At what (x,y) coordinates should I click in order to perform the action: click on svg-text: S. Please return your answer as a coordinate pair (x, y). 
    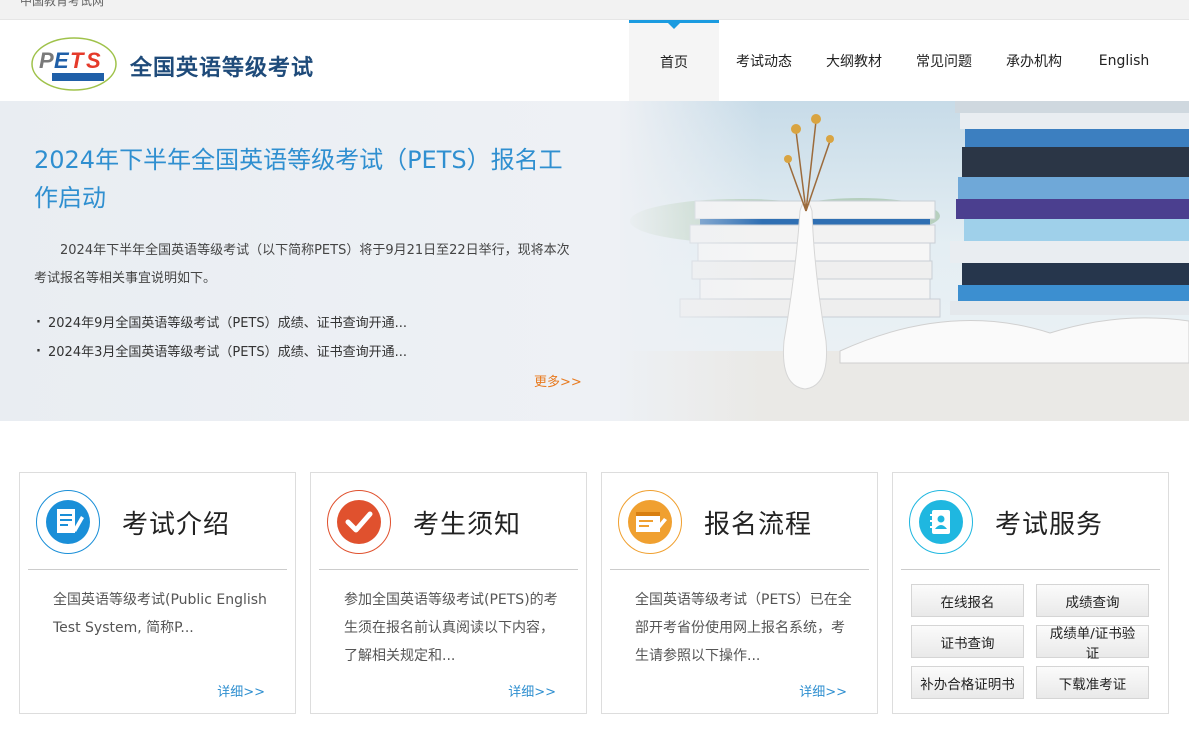
    Looking at the image, I should click on (93, 60).